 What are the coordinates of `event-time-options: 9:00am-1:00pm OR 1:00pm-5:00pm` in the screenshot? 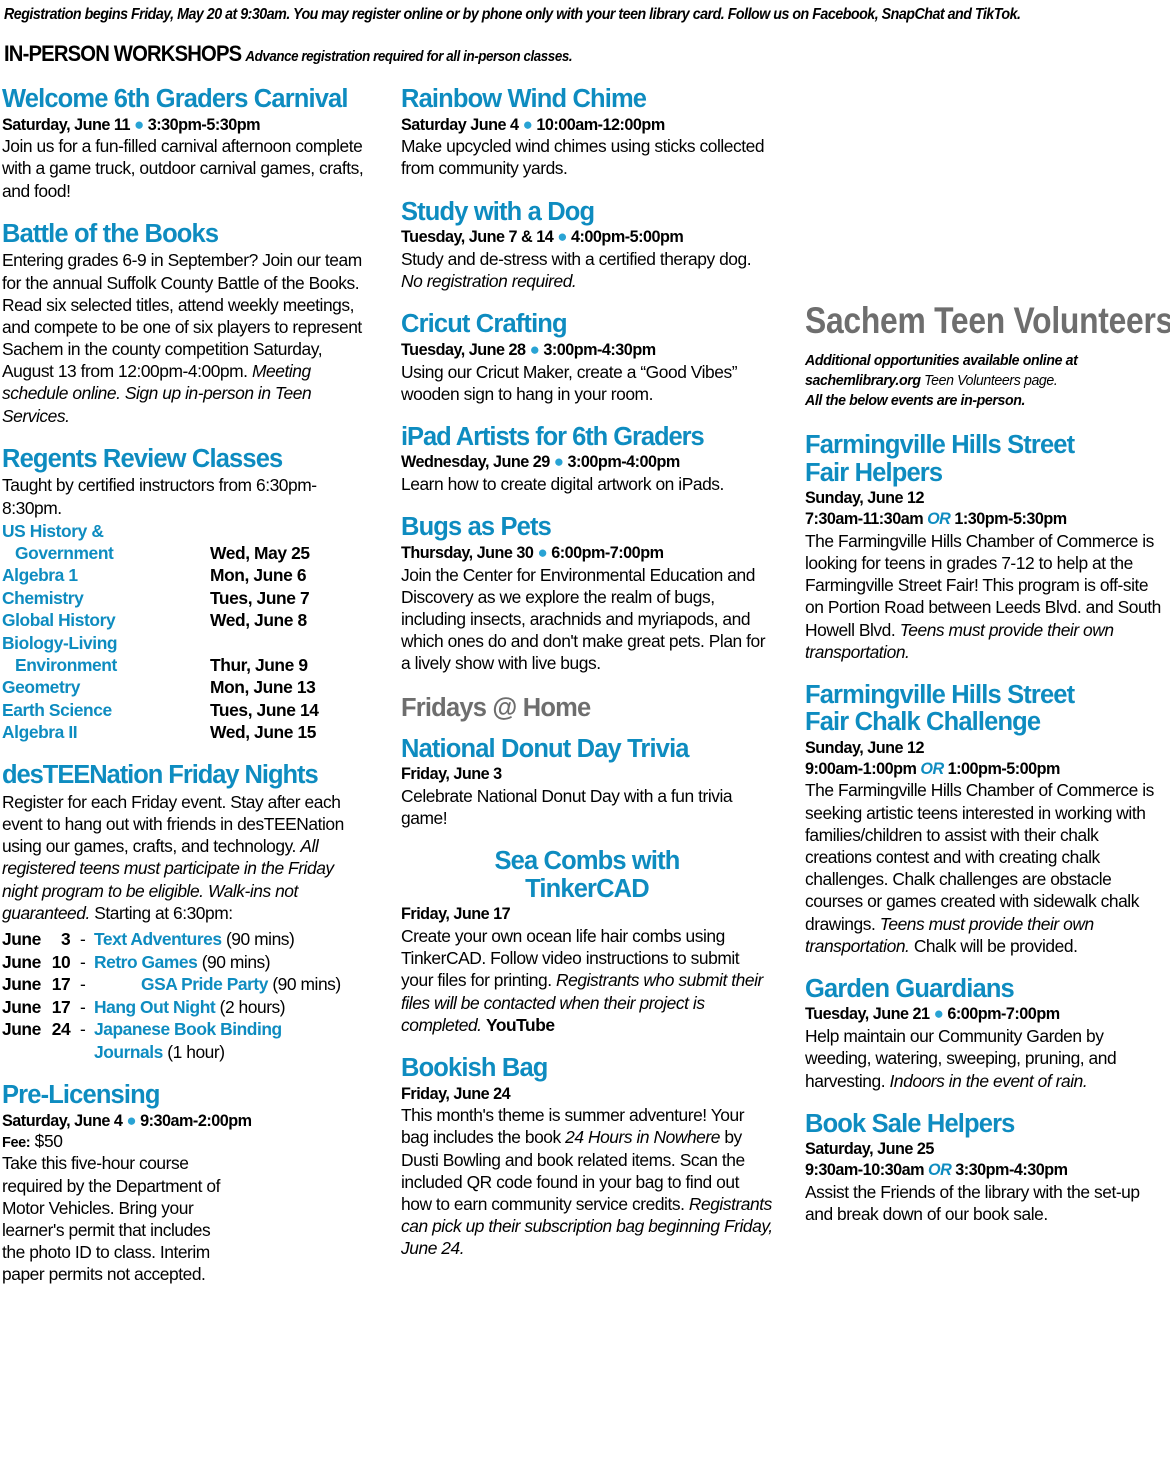 It's located at (984, 769).